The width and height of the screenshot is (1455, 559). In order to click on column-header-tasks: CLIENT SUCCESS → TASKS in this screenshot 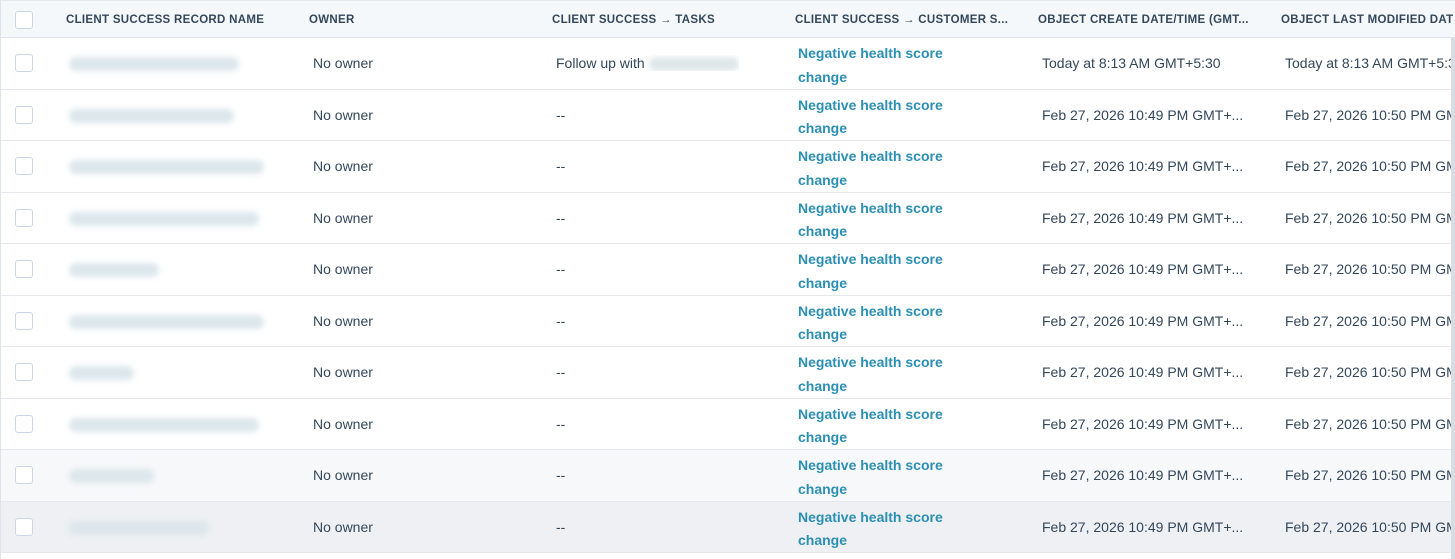, I will do `click(667, 20)`.